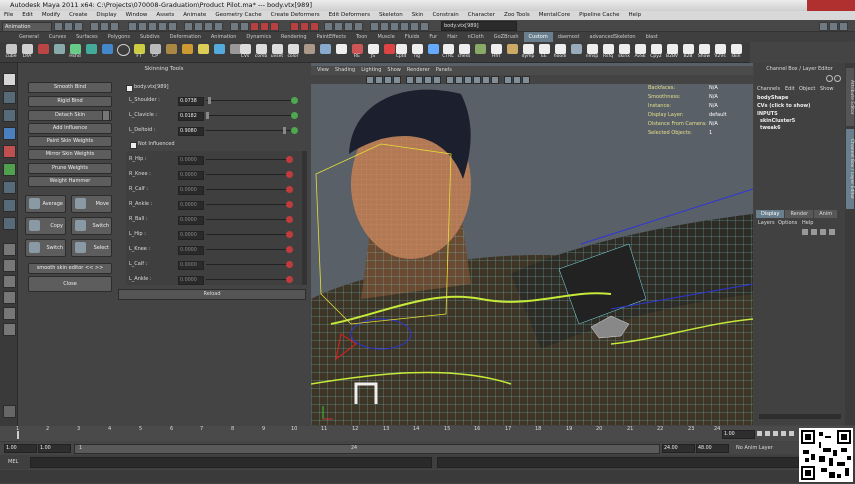 The image size is (855, 484). What do you see at coordinates (70, 268) in the screenshot?
I see `smooth-skin-editor-button: smooth skin editor << >>` at bounding box center [70, 268].